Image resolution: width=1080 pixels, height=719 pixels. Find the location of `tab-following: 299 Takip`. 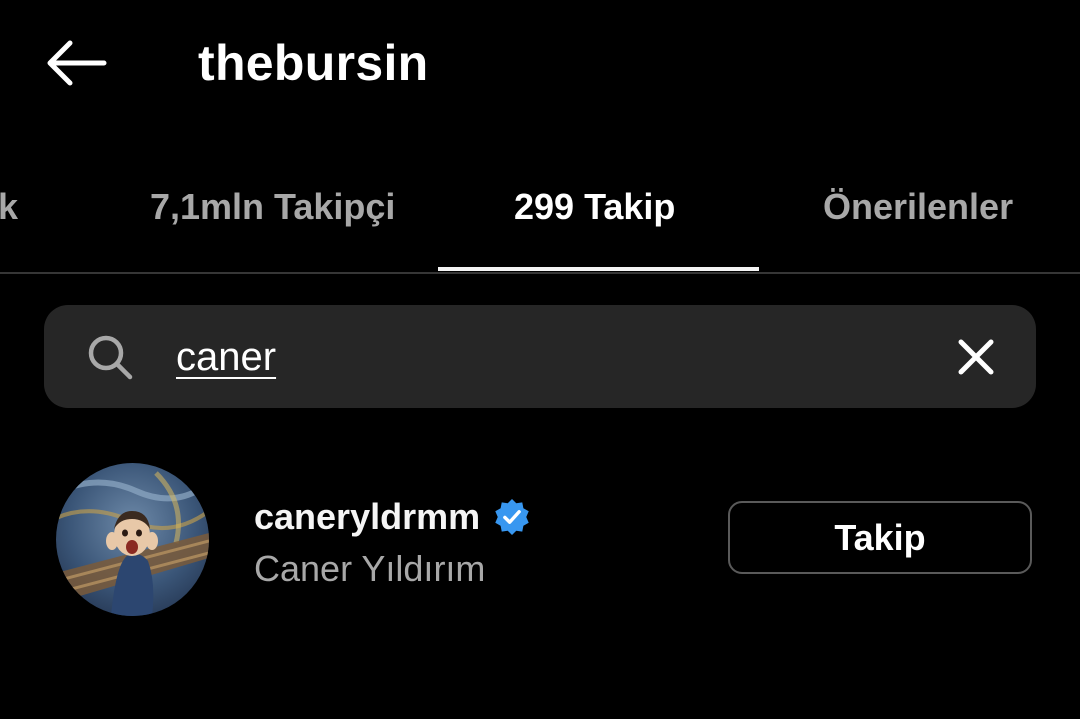

tab-following: 299 Takip is located at coordinates (594, 207).